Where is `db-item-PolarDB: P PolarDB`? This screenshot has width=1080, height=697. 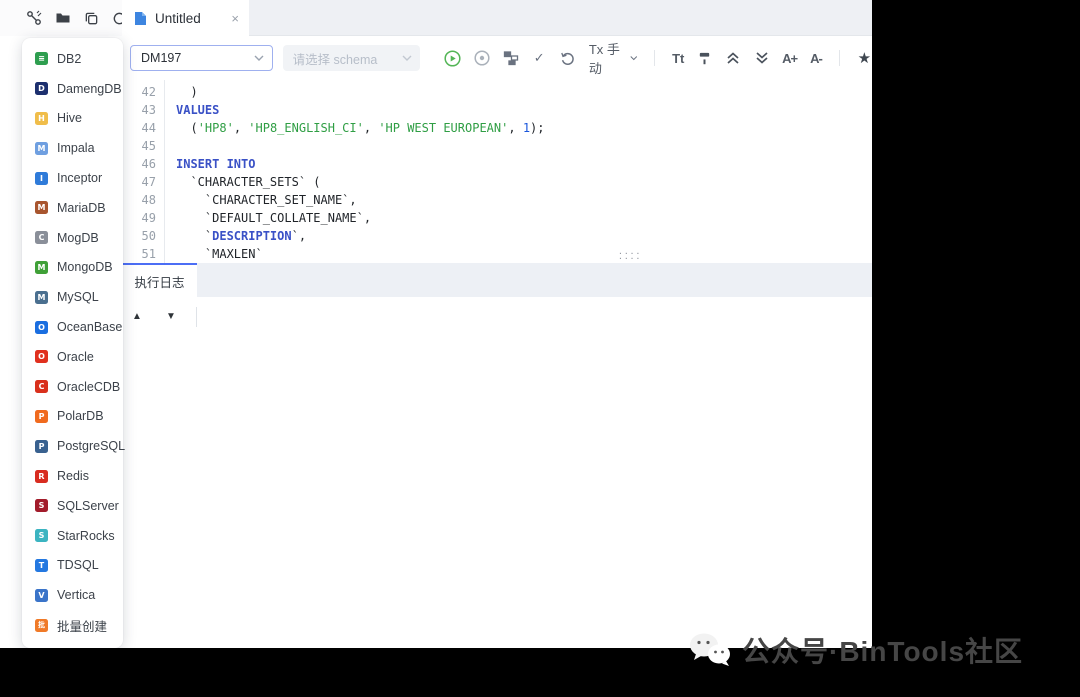
db-item-PolarDB: P PolarDB is located at coordinates (72, 417).